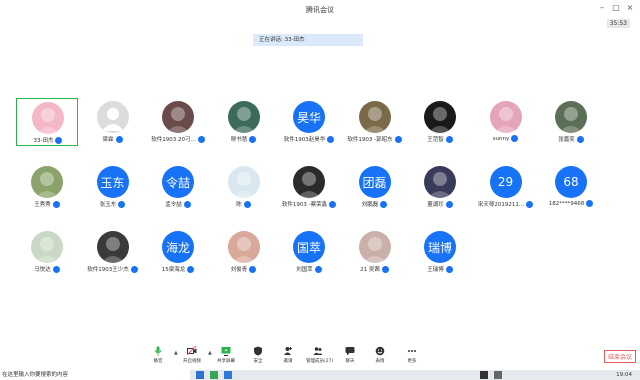 Image resolution: width=640 pixels, height=380 pixels. What do you see at coordinates (158, 357) in the screenshot?
I see `toolbar-microphone-button: 静音` at bounding box center [158, 357].